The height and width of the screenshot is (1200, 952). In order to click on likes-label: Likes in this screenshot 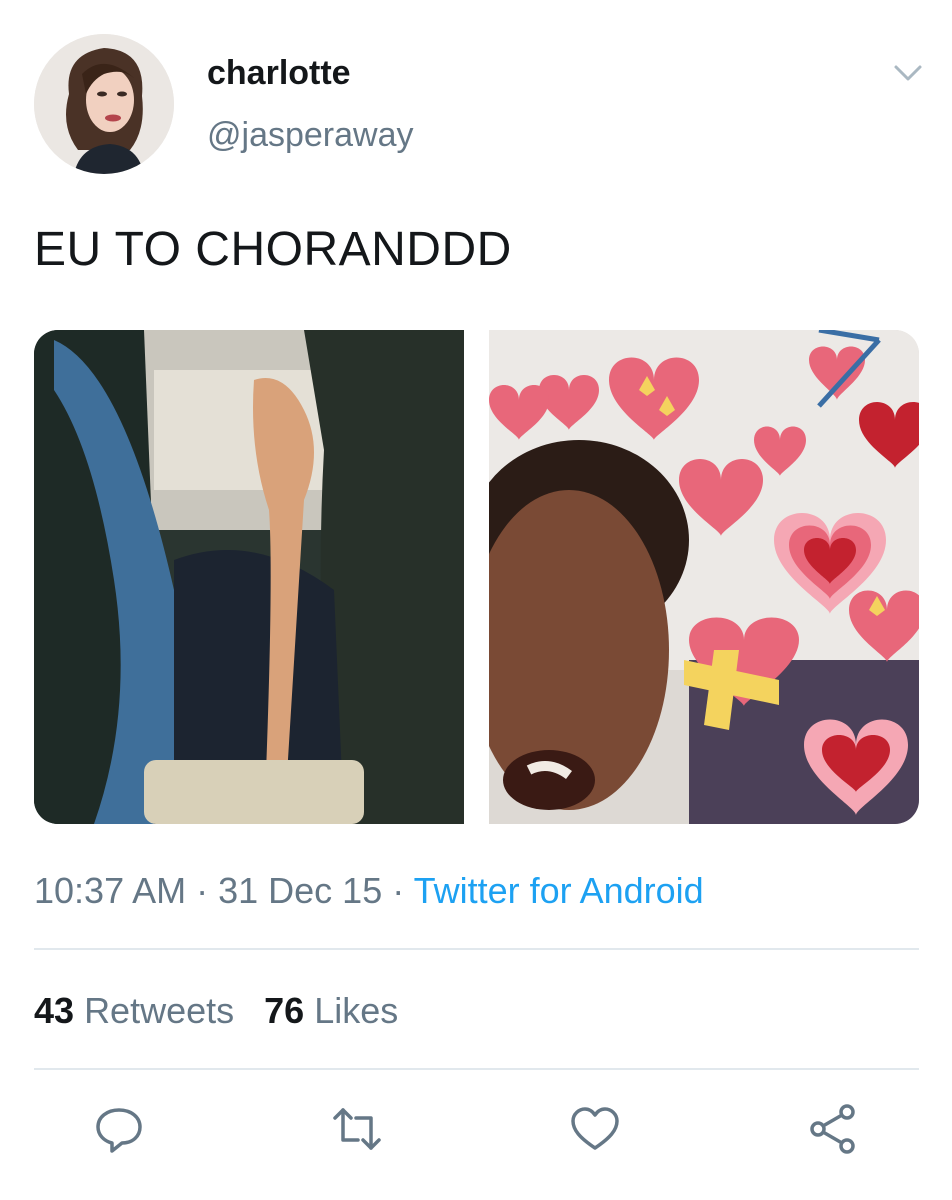, I will do `click(356, 1010)`.